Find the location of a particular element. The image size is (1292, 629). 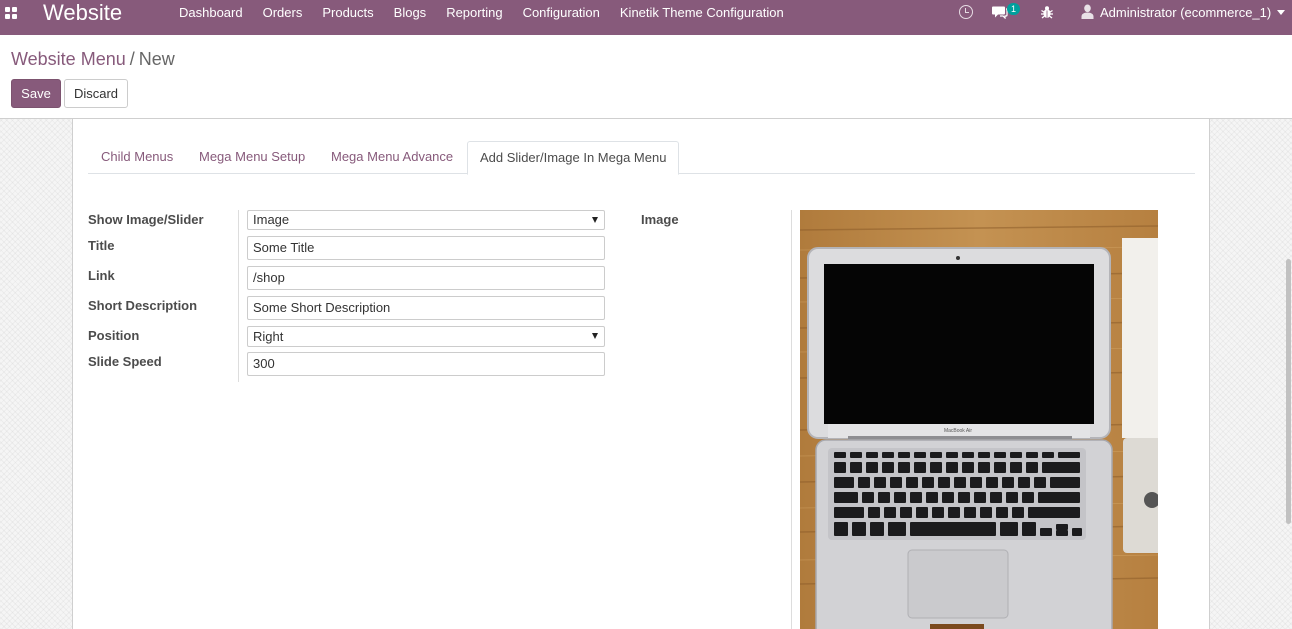

tab-child-menus: Child Menus is located at coordinates (137, 157).